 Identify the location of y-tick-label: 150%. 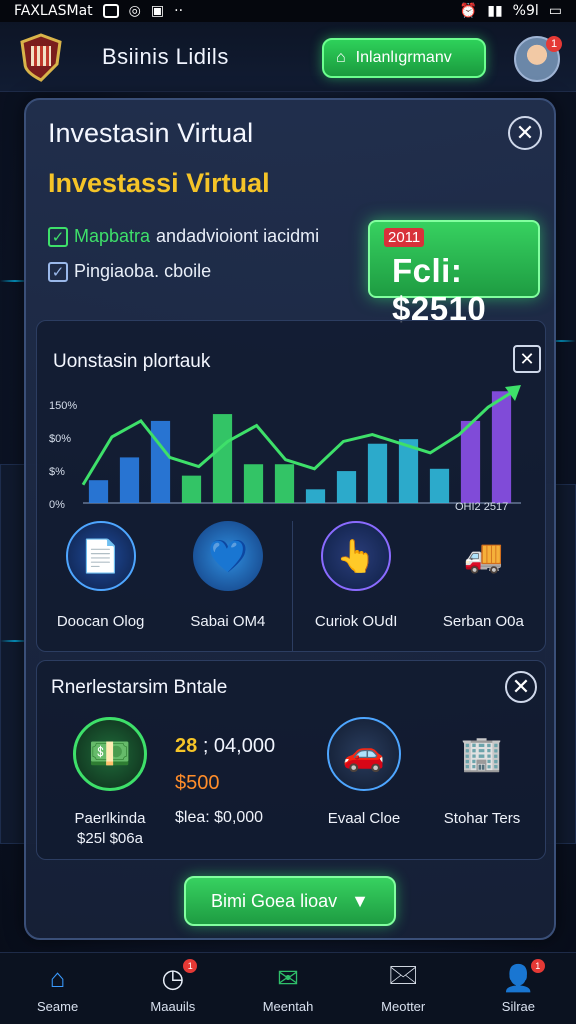
(63, 406).